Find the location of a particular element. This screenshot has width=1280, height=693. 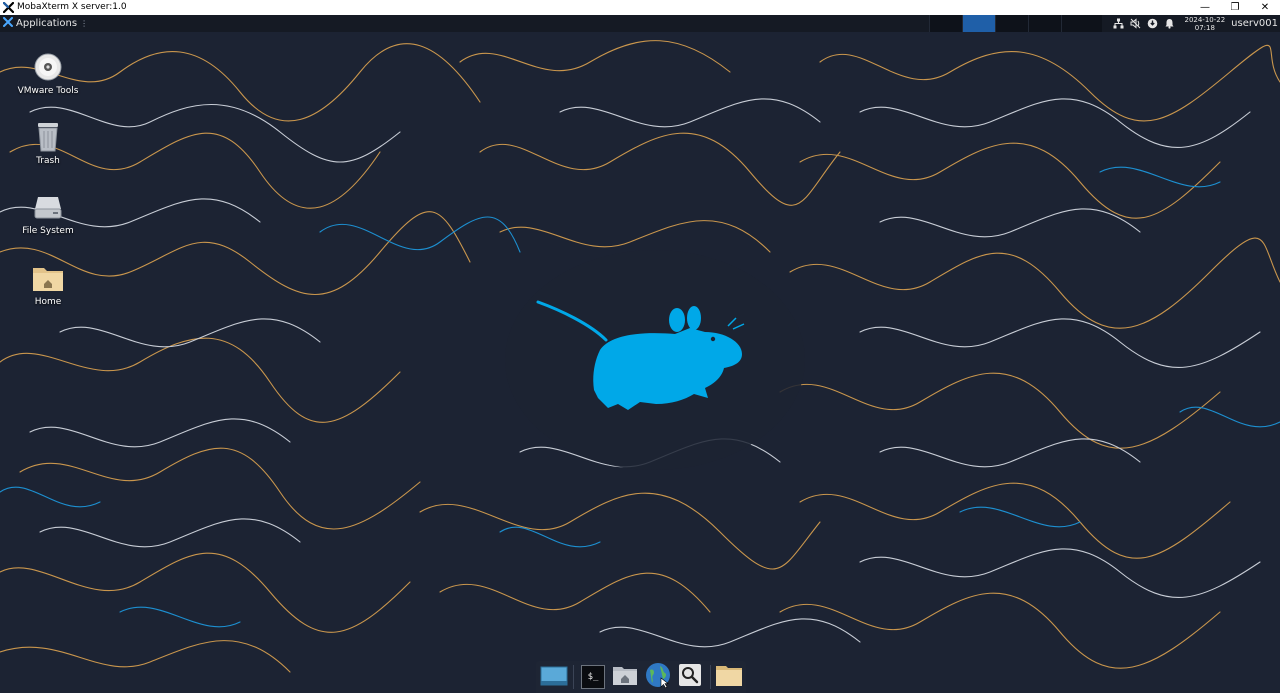

clock-date: 2024-10-22 is located at coordinates (1205, 19).